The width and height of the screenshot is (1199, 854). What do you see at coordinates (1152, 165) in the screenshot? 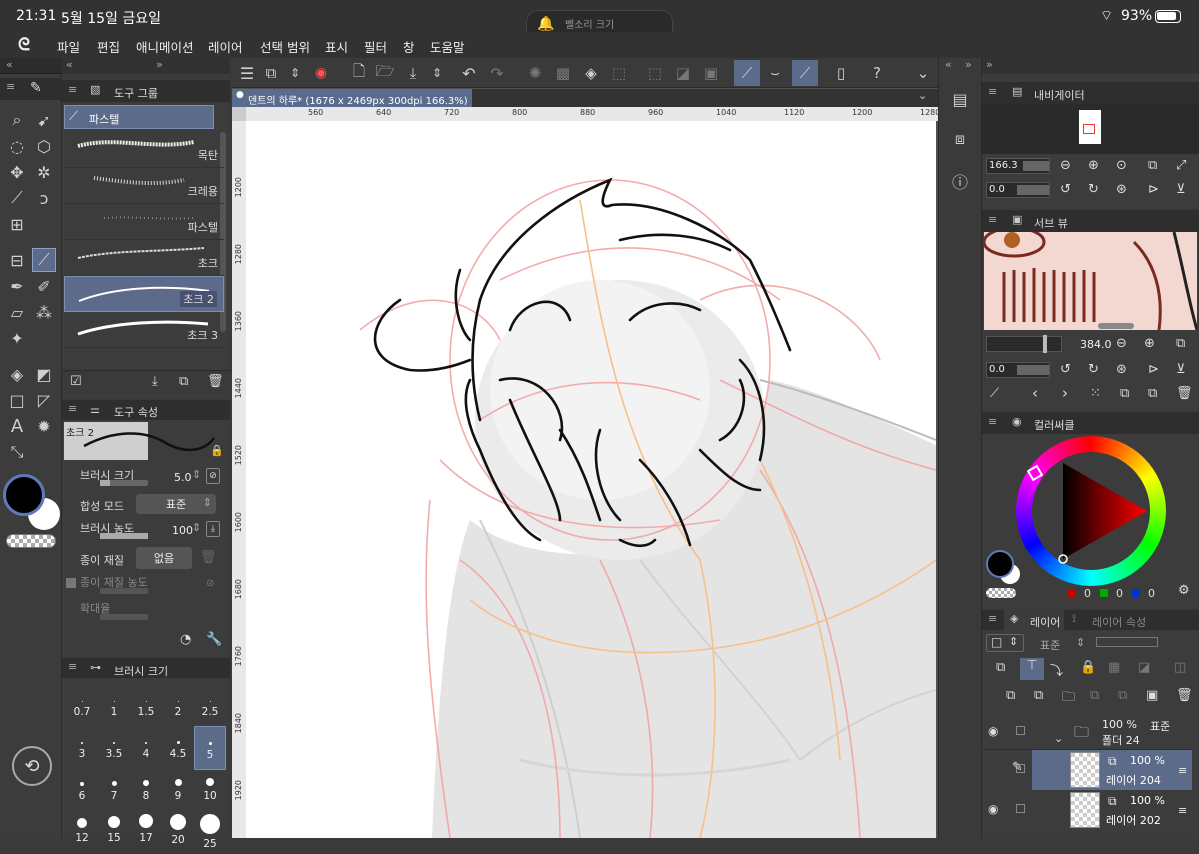
I see `fit-icon: ⧉` at bounding box center [1152, 165].